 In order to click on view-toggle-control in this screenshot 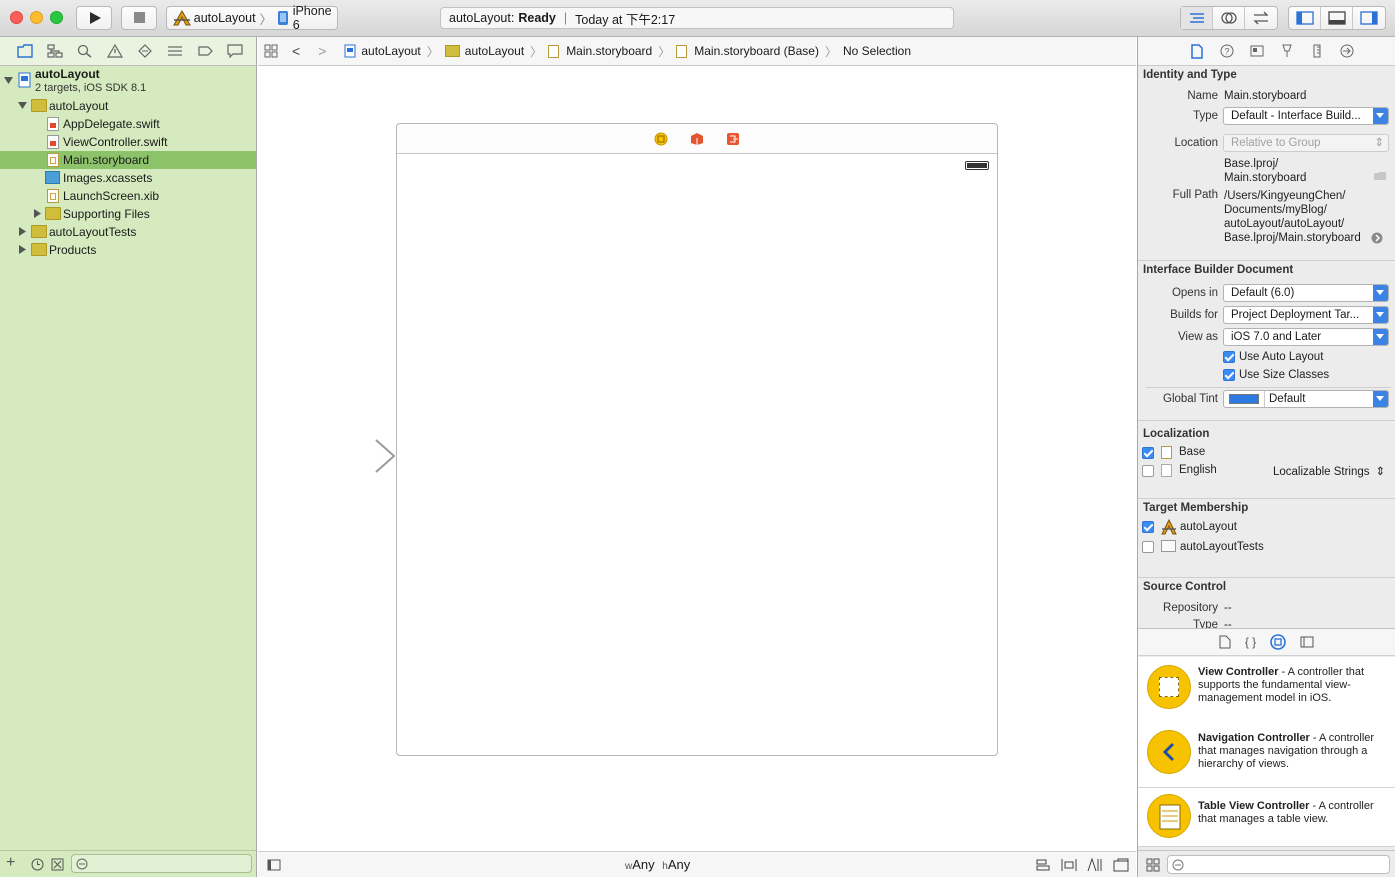, I will do `click(1337, 18)`.